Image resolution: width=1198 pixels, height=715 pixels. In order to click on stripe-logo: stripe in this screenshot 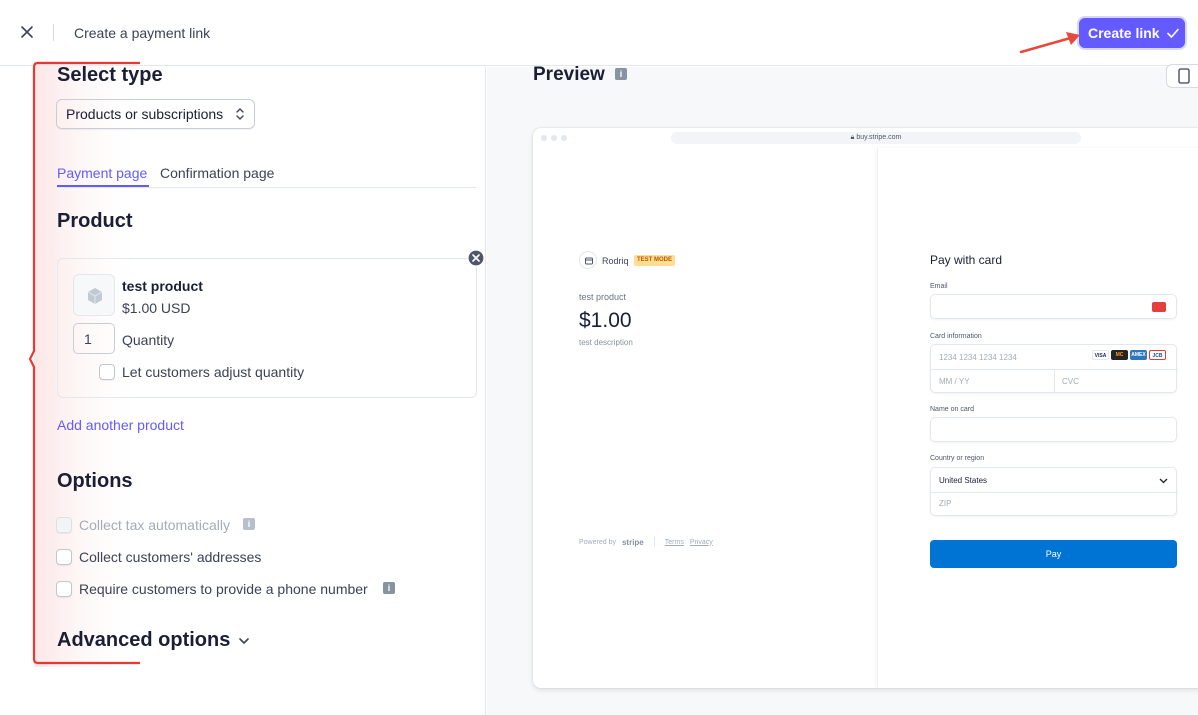, I will do `click(632, 542)`.